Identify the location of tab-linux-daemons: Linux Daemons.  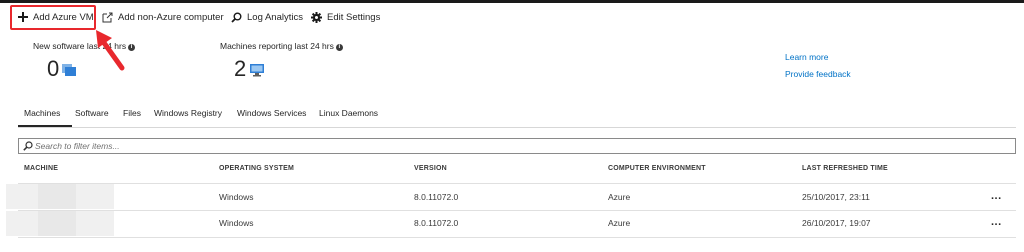
(348, 113).